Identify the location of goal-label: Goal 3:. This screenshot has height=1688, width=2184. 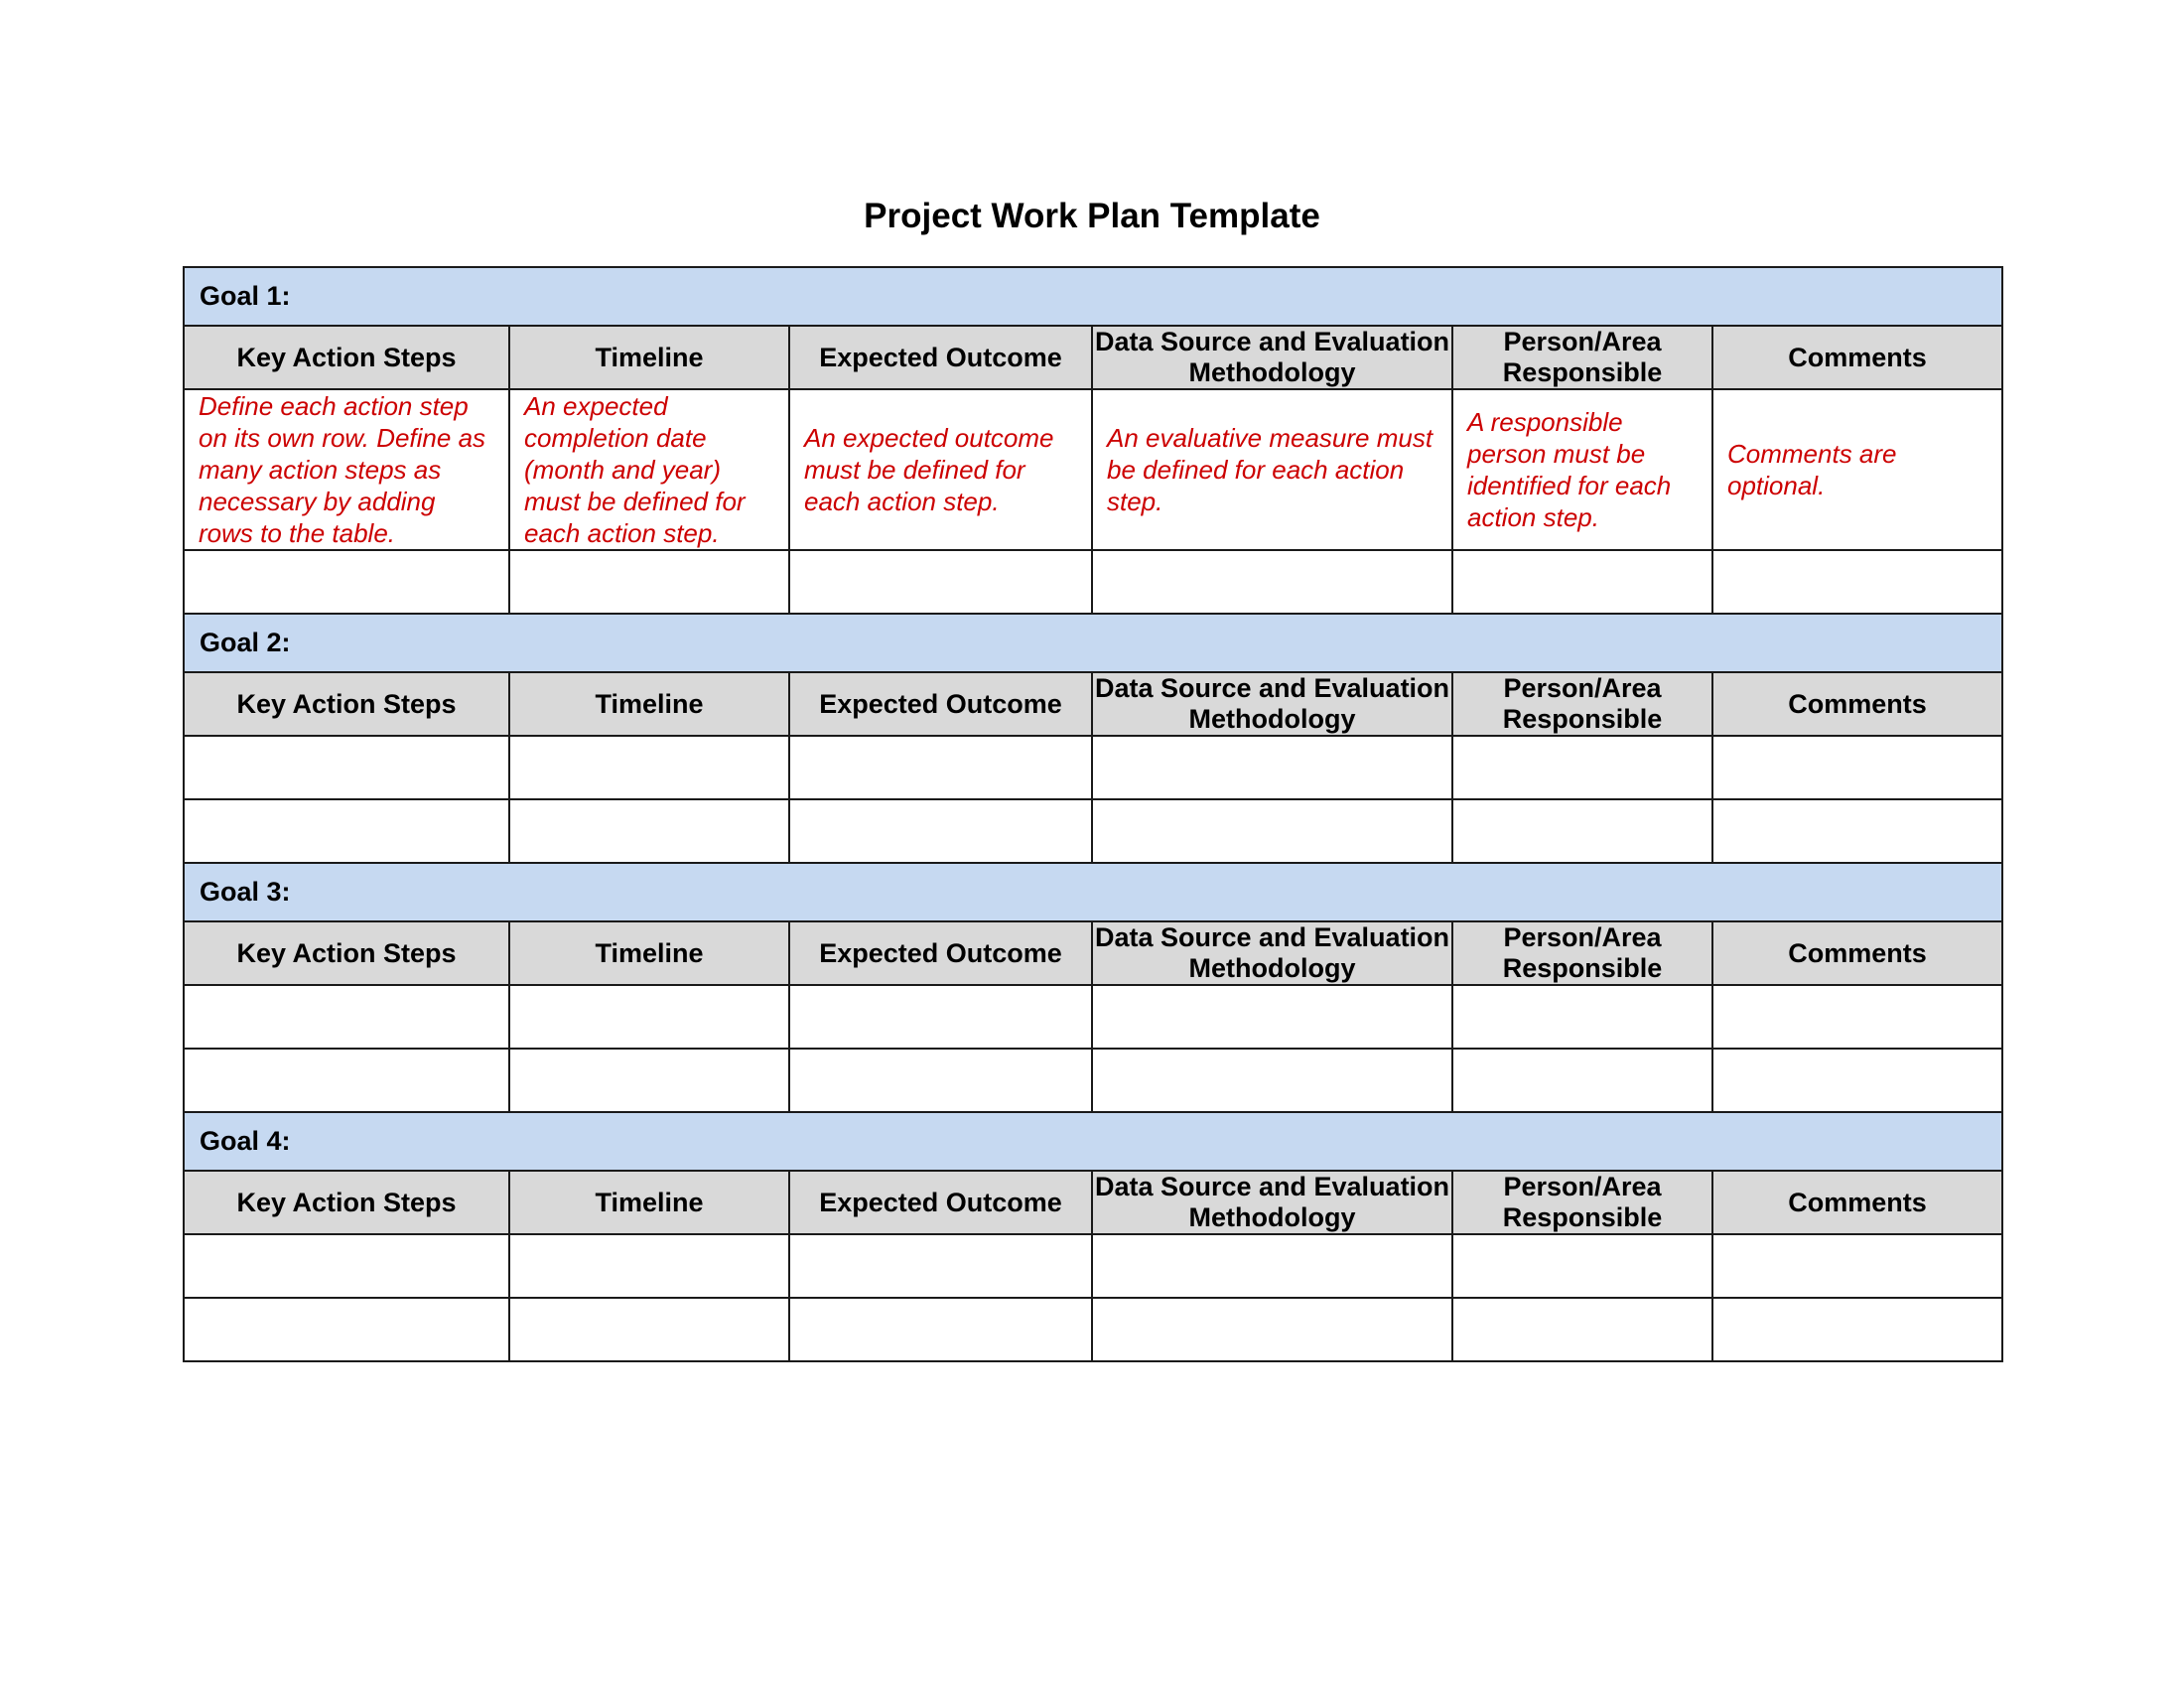
(1093, 892).